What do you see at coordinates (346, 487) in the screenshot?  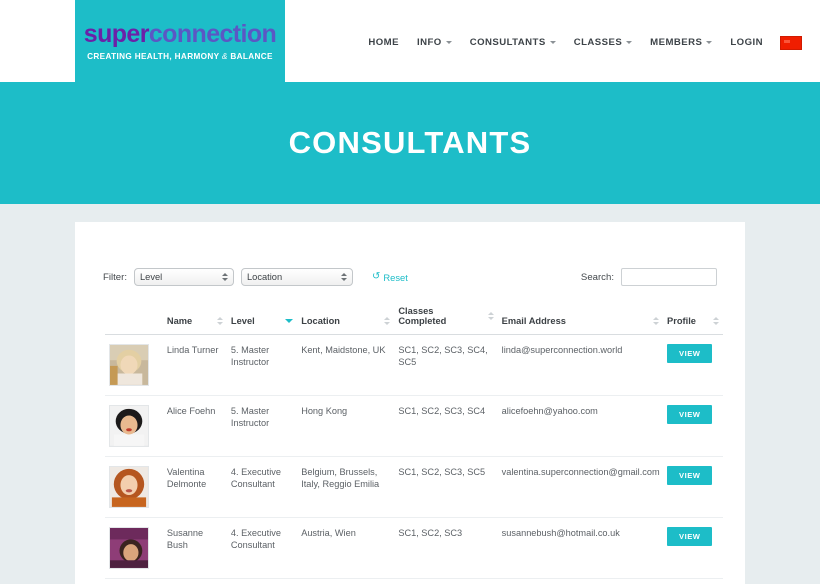 I see `cell-location: Belgium, Brussels, Italy, Reggio Emilia` at bounding box center [346, 487].